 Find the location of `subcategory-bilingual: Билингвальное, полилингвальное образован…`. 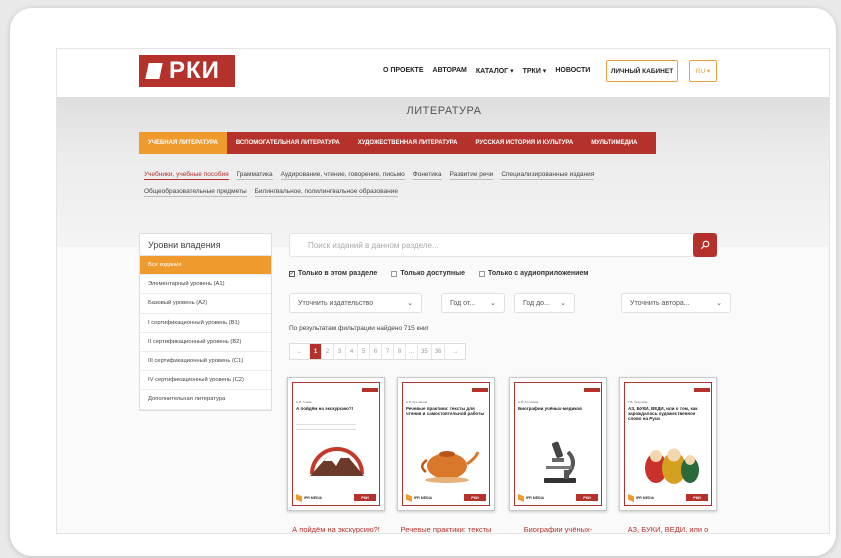

subcategory-bilingual: Билингвальное, полилингвальное образован… is located at coordinates (326, 192).